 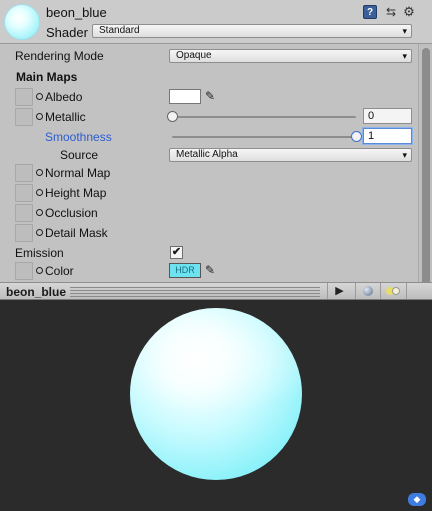 What do you see at coordinates (39, 116) in the screenshot?
I see `metallic-picker-icon` at bounding box center [39, 116].